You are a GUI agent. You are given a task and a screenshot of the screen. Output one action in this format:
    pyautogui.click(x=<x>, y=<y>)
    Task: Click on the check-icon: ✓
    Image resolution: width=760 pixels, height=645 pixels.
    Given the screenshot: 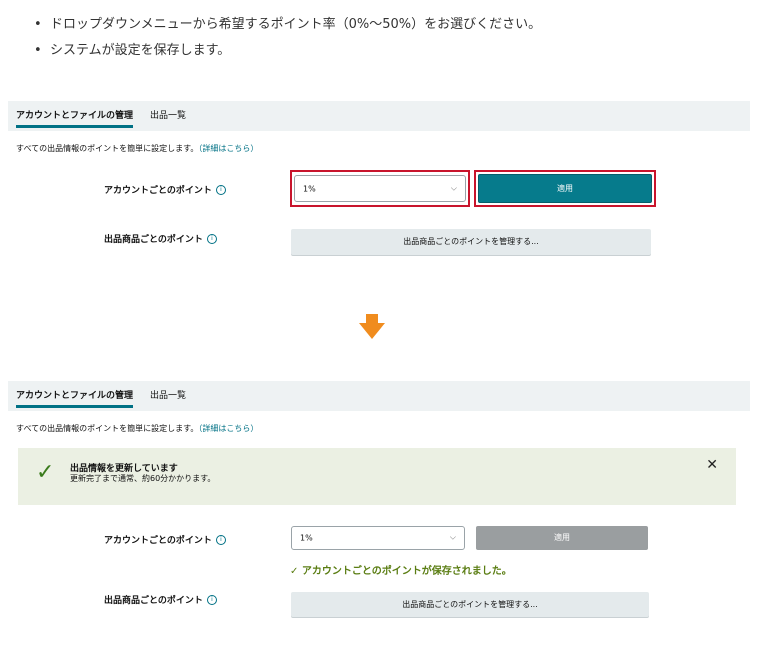 What is the action you would take?
    pyautogui.click(x=45, y=472)
    